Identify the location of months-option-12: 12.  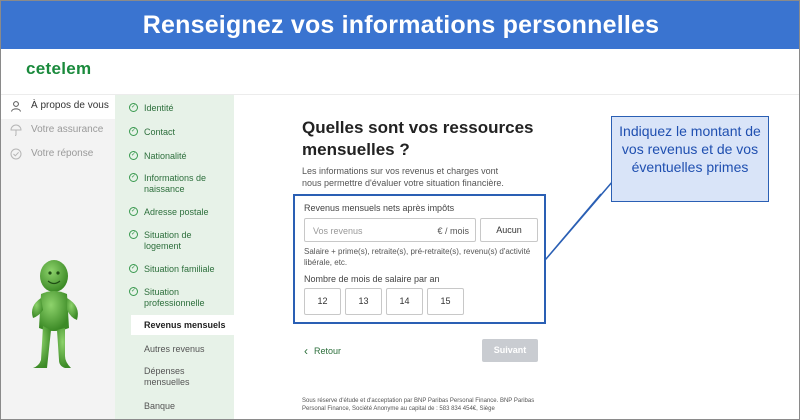
(322, 301).